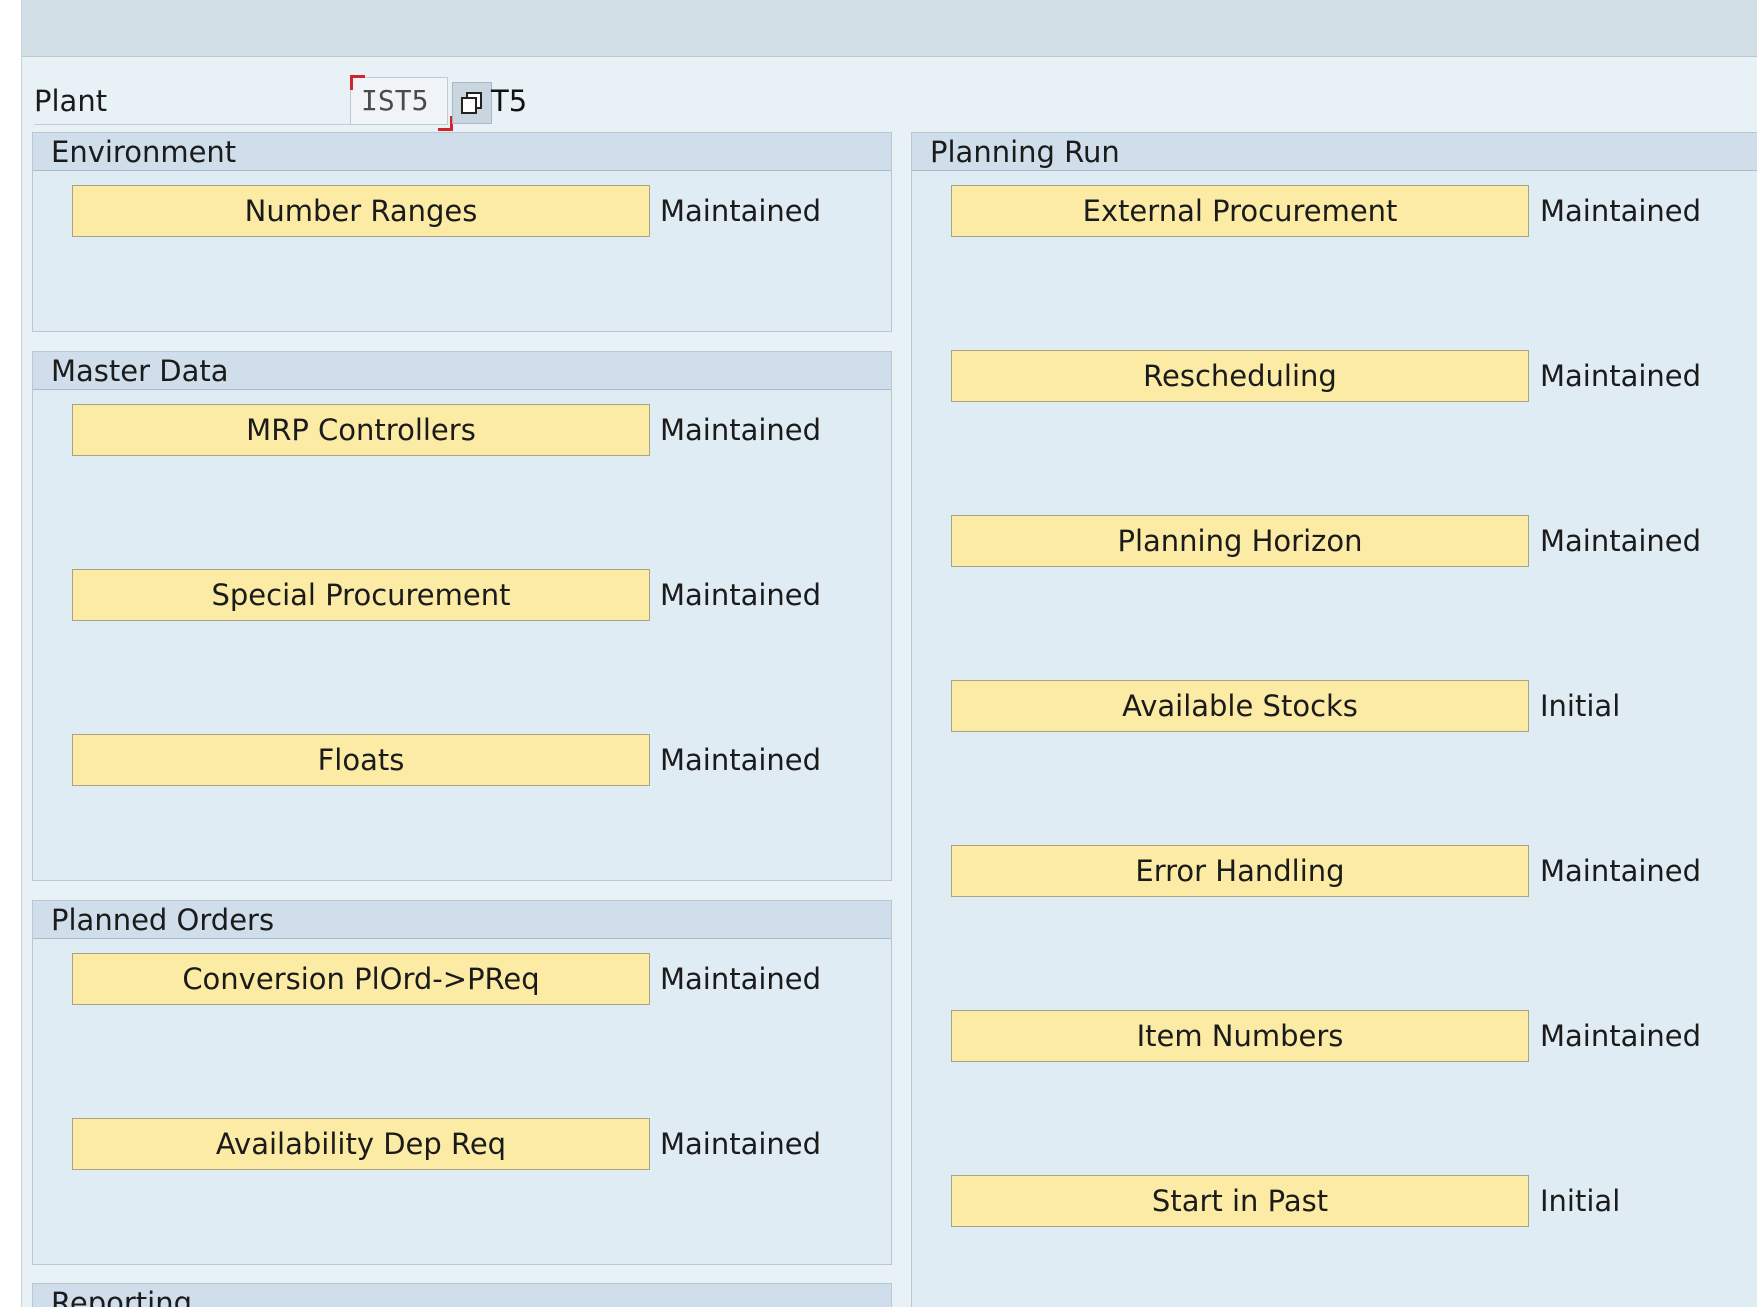 The image size is (1757, 1307). I want to click on toolbar-area, so click(889, 28).